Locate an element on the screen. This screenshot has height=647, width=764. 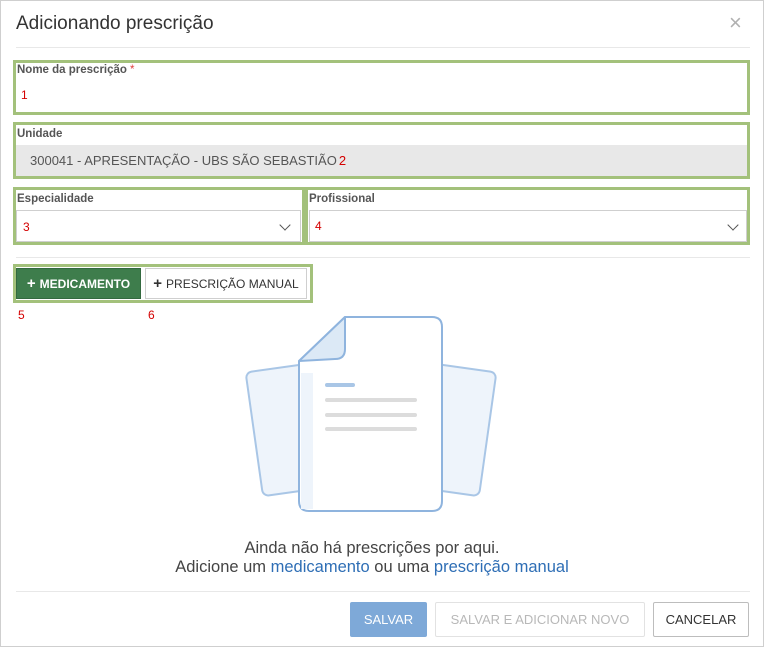
close-icon: × is located at coordinates (735, 23).